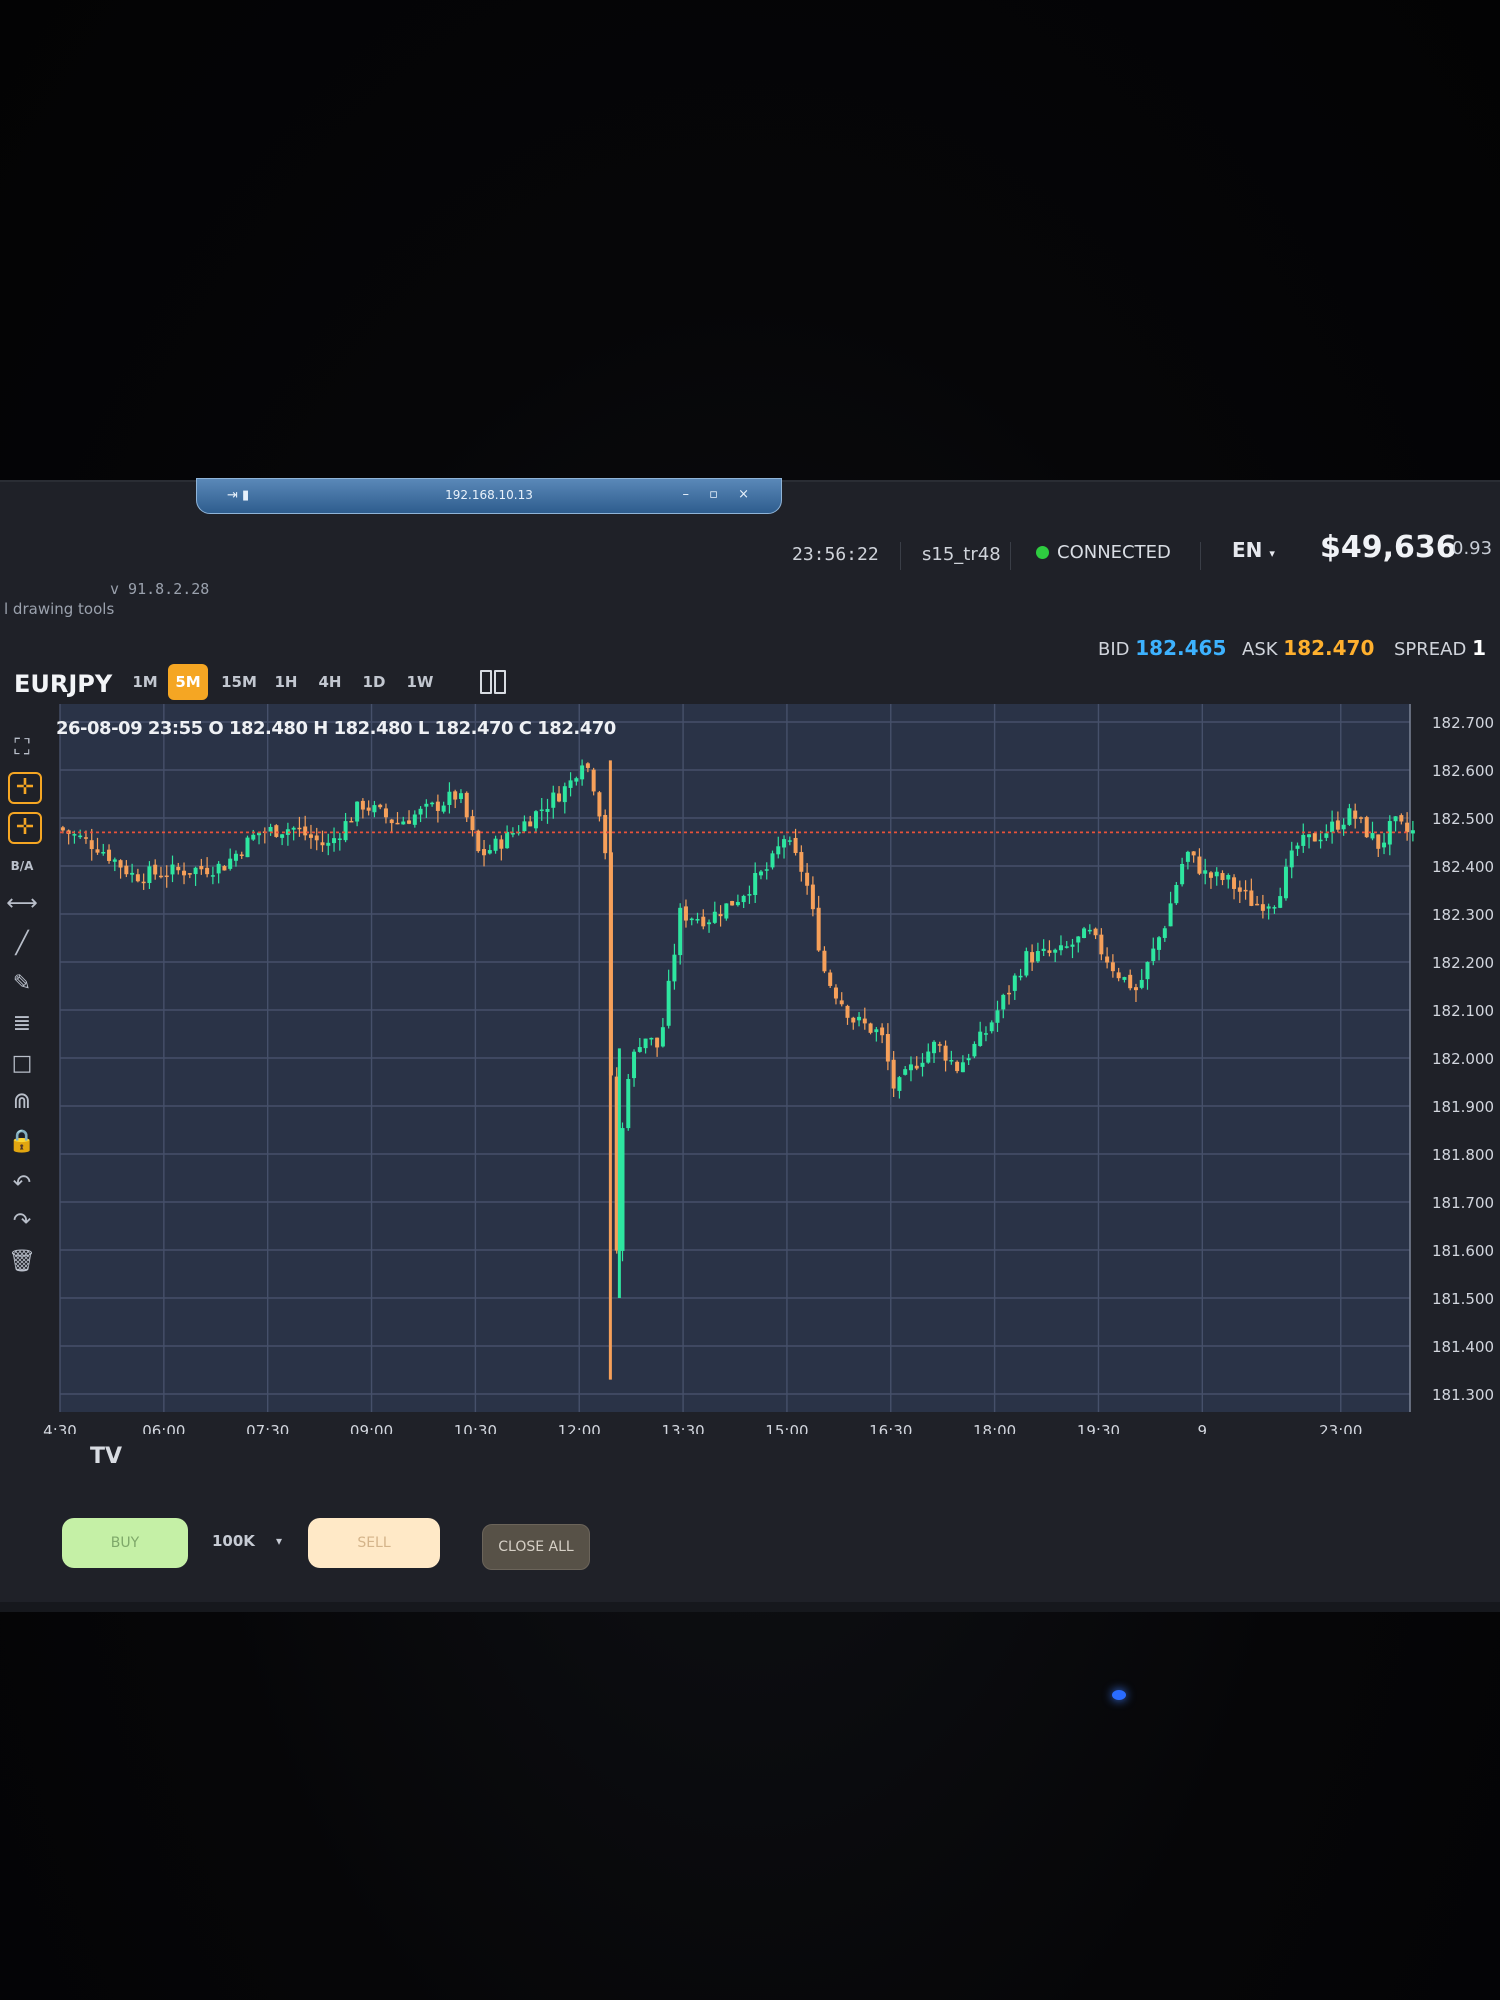  What do you see at coordinates (536, 1547) in the screenshot?
I see `close-all-button: CLOSE ALL` at bounding box center [536, 1547].